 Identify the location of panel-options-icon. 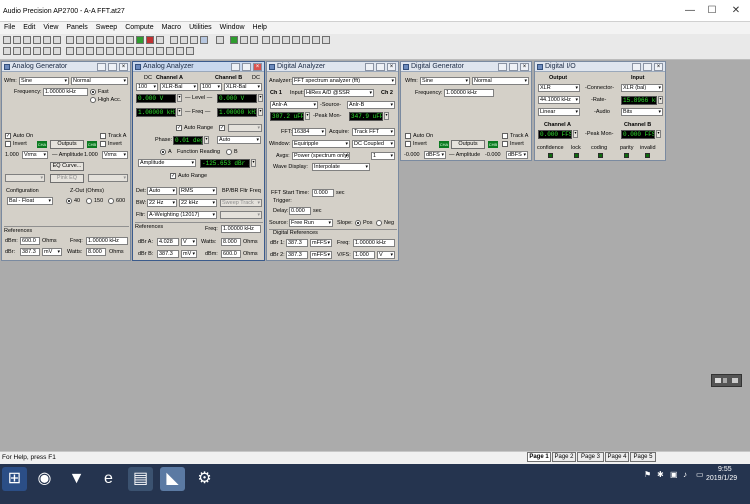
(190, 51).